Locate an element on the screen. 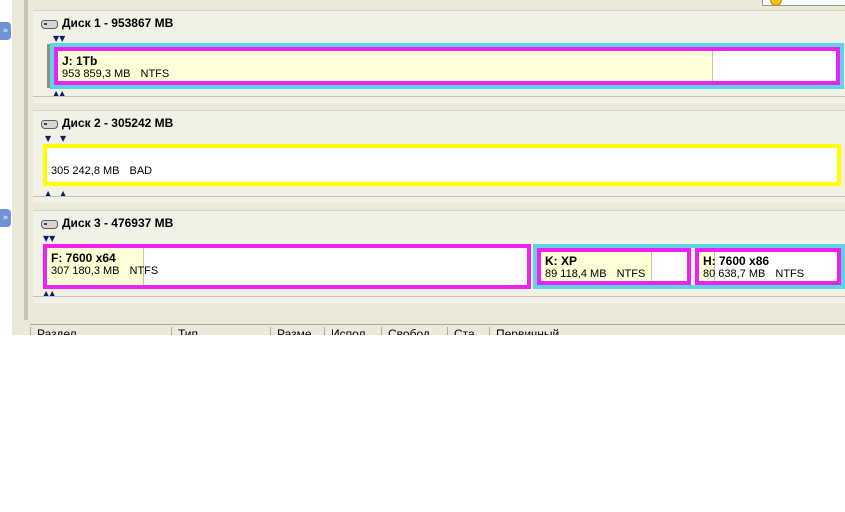 The height and width of the screenshot is (512, 845). disk-header-3: Диск 3 - 476937 MB is located at coordinates (107, 223).